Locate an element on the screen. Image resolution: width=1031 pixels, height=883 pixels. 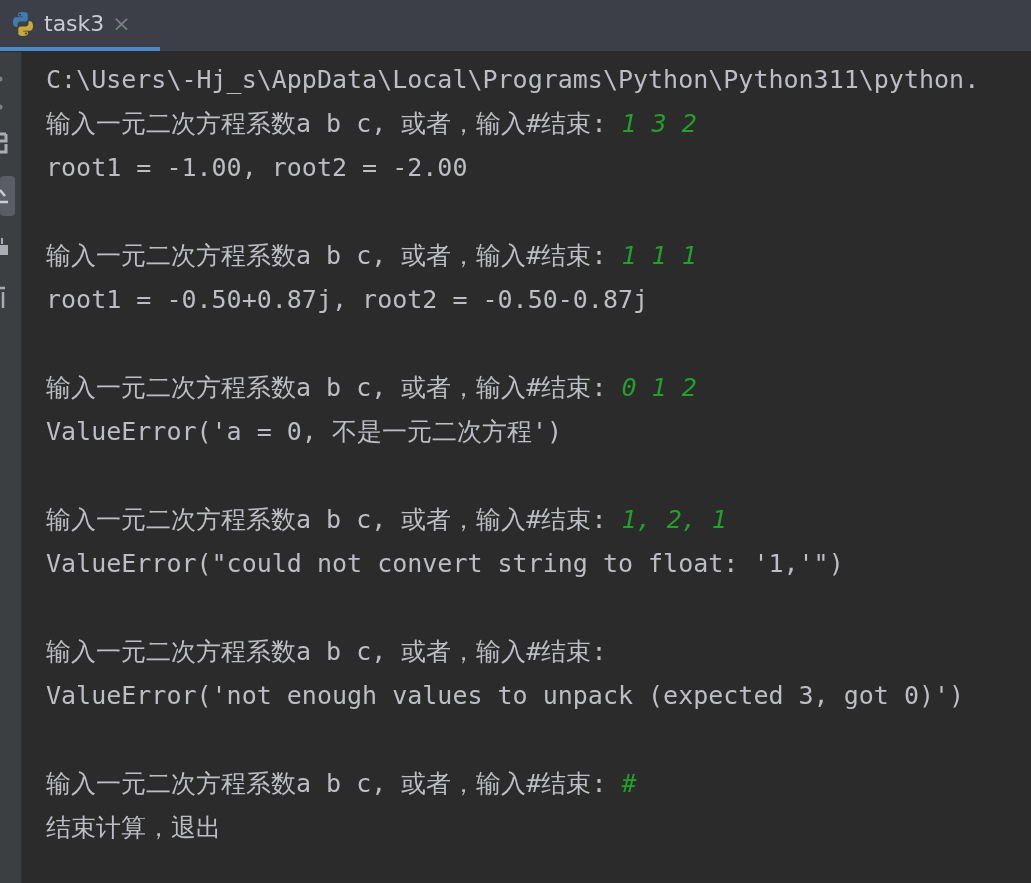
typed-input-text: 1 1 1 is located at coordinates (659, 256).